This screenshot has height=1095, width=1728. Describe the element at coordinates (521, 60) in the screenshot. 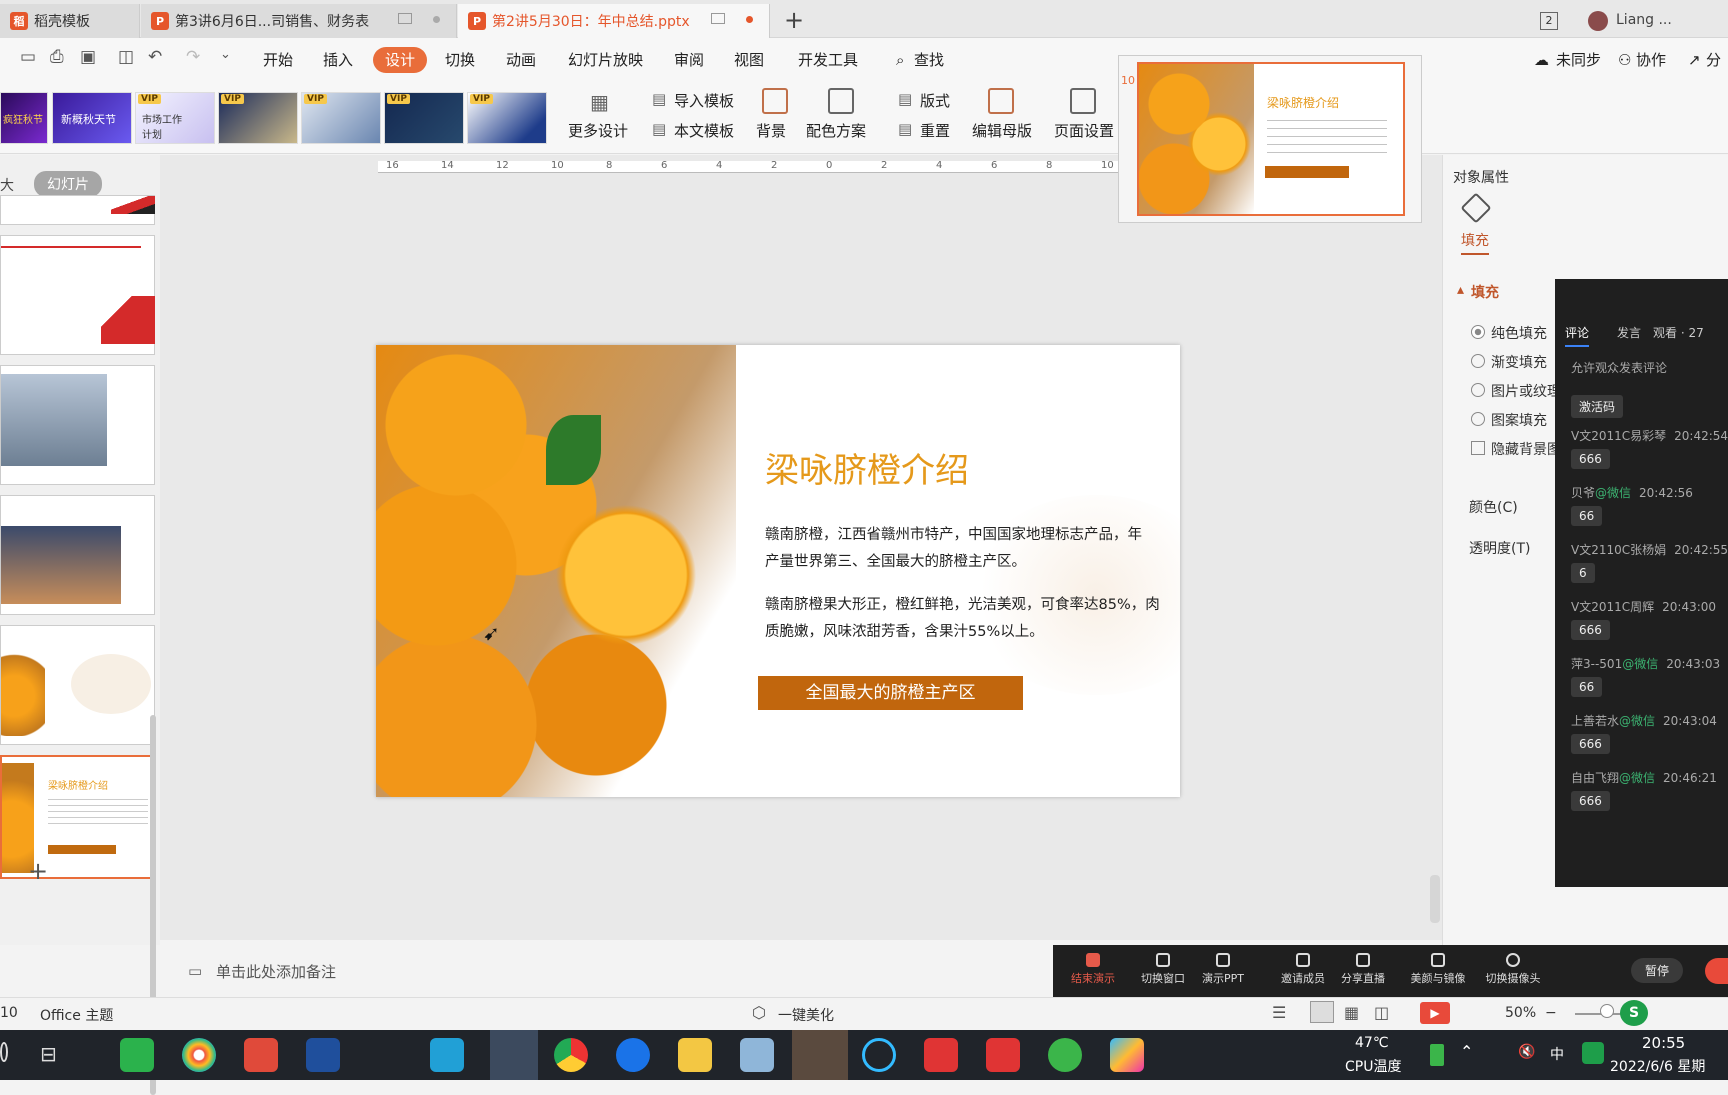

I see `menu-animation: 动画` at that location.